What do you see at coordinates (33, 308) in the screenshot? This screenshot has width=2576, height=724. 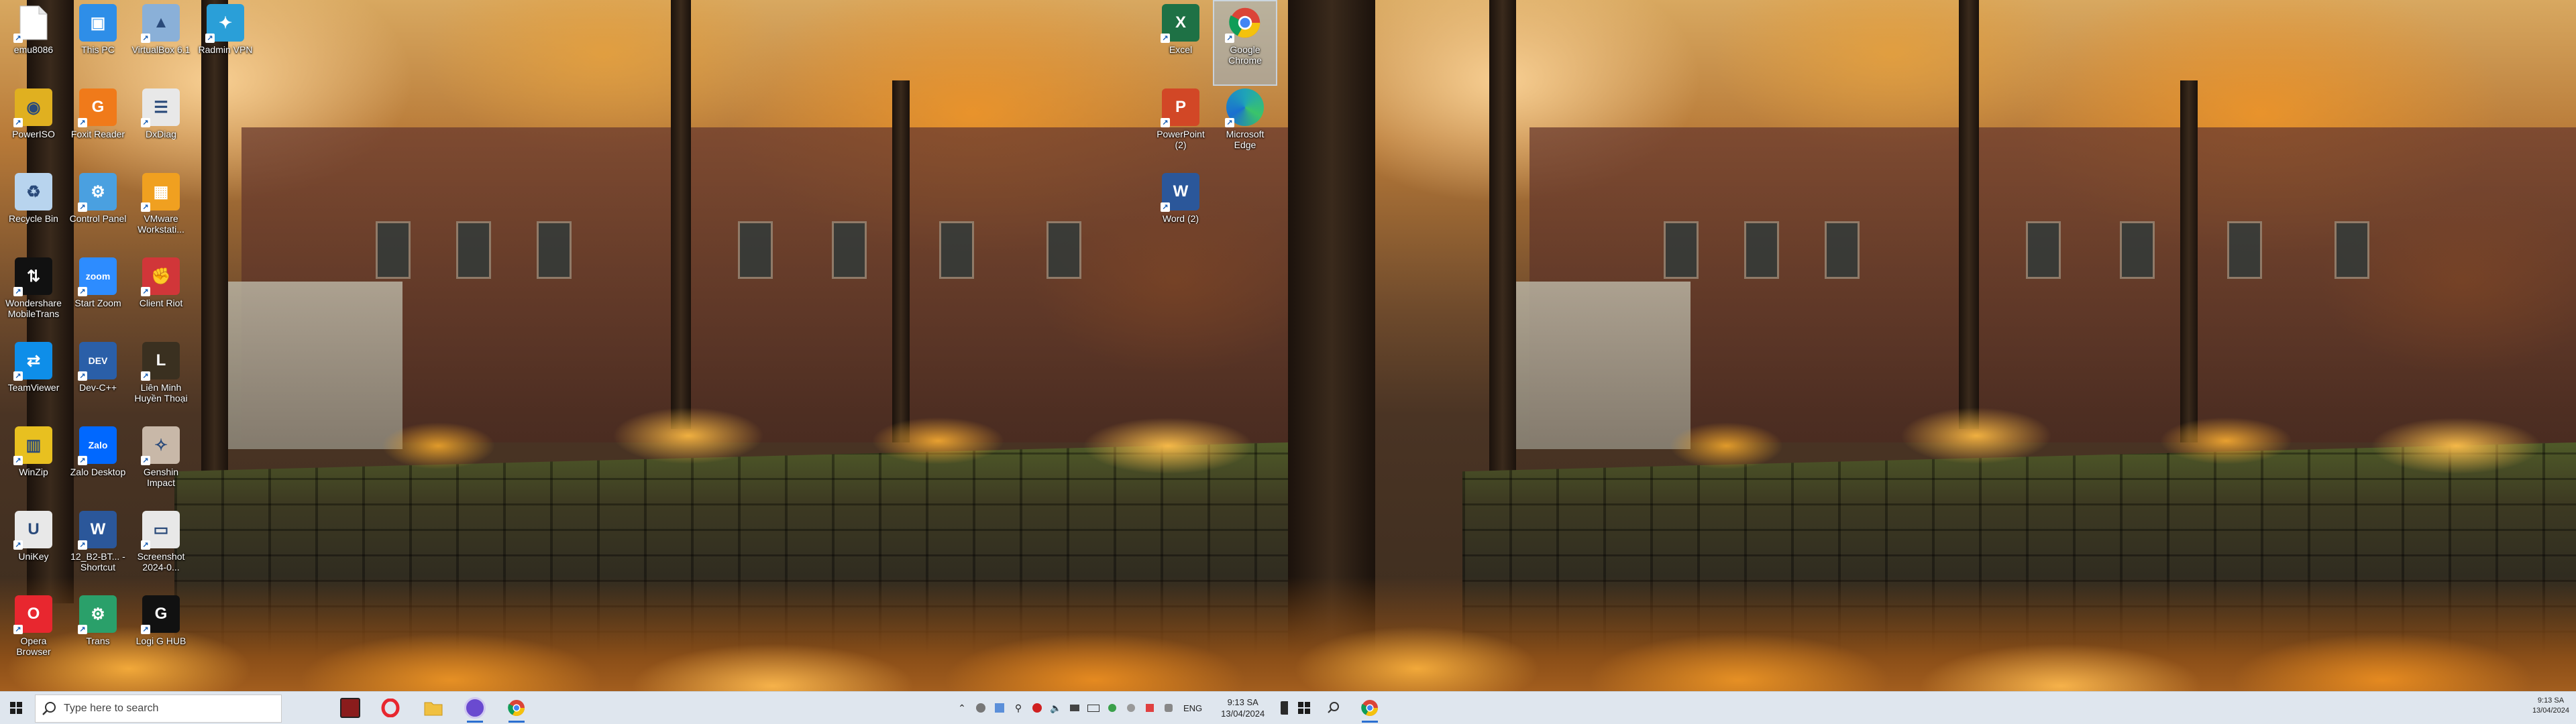 I see `desktop-icon-label: Wondershare MobileTrans` at bounding box center [33, 308].